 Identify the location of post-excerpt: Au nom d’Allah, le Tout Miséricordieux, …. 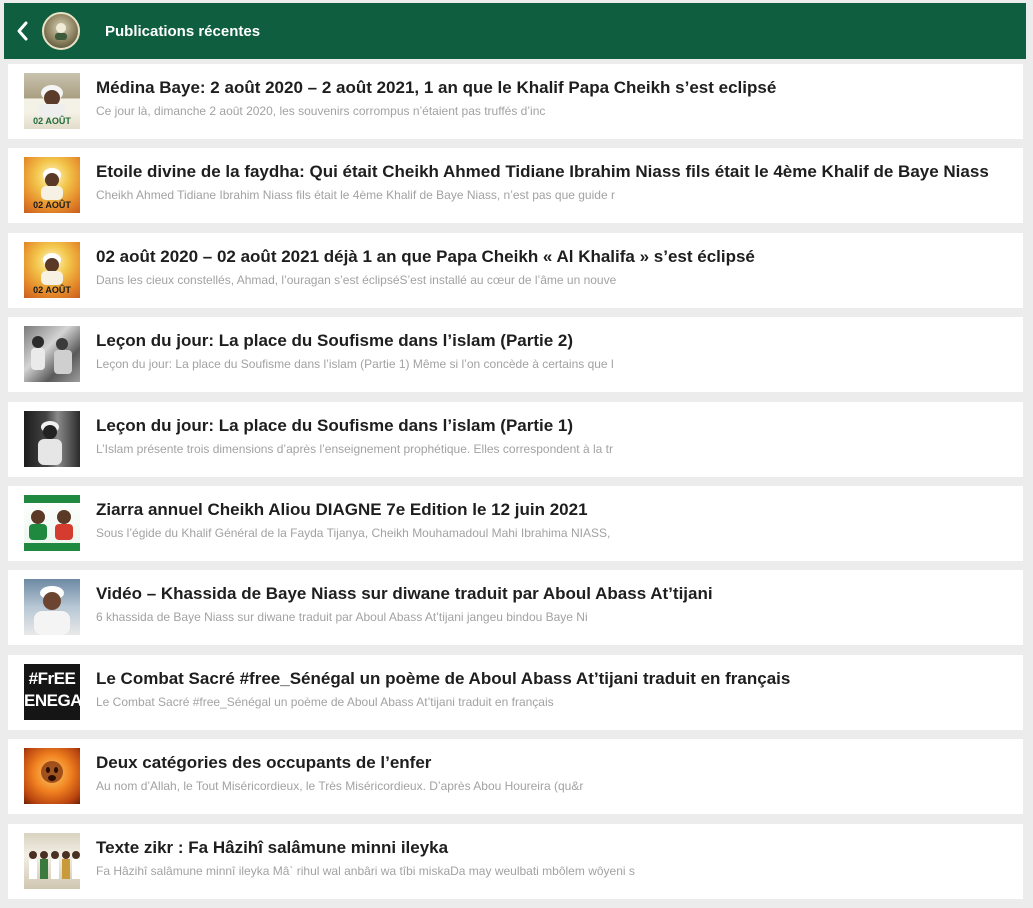
(340, 786).